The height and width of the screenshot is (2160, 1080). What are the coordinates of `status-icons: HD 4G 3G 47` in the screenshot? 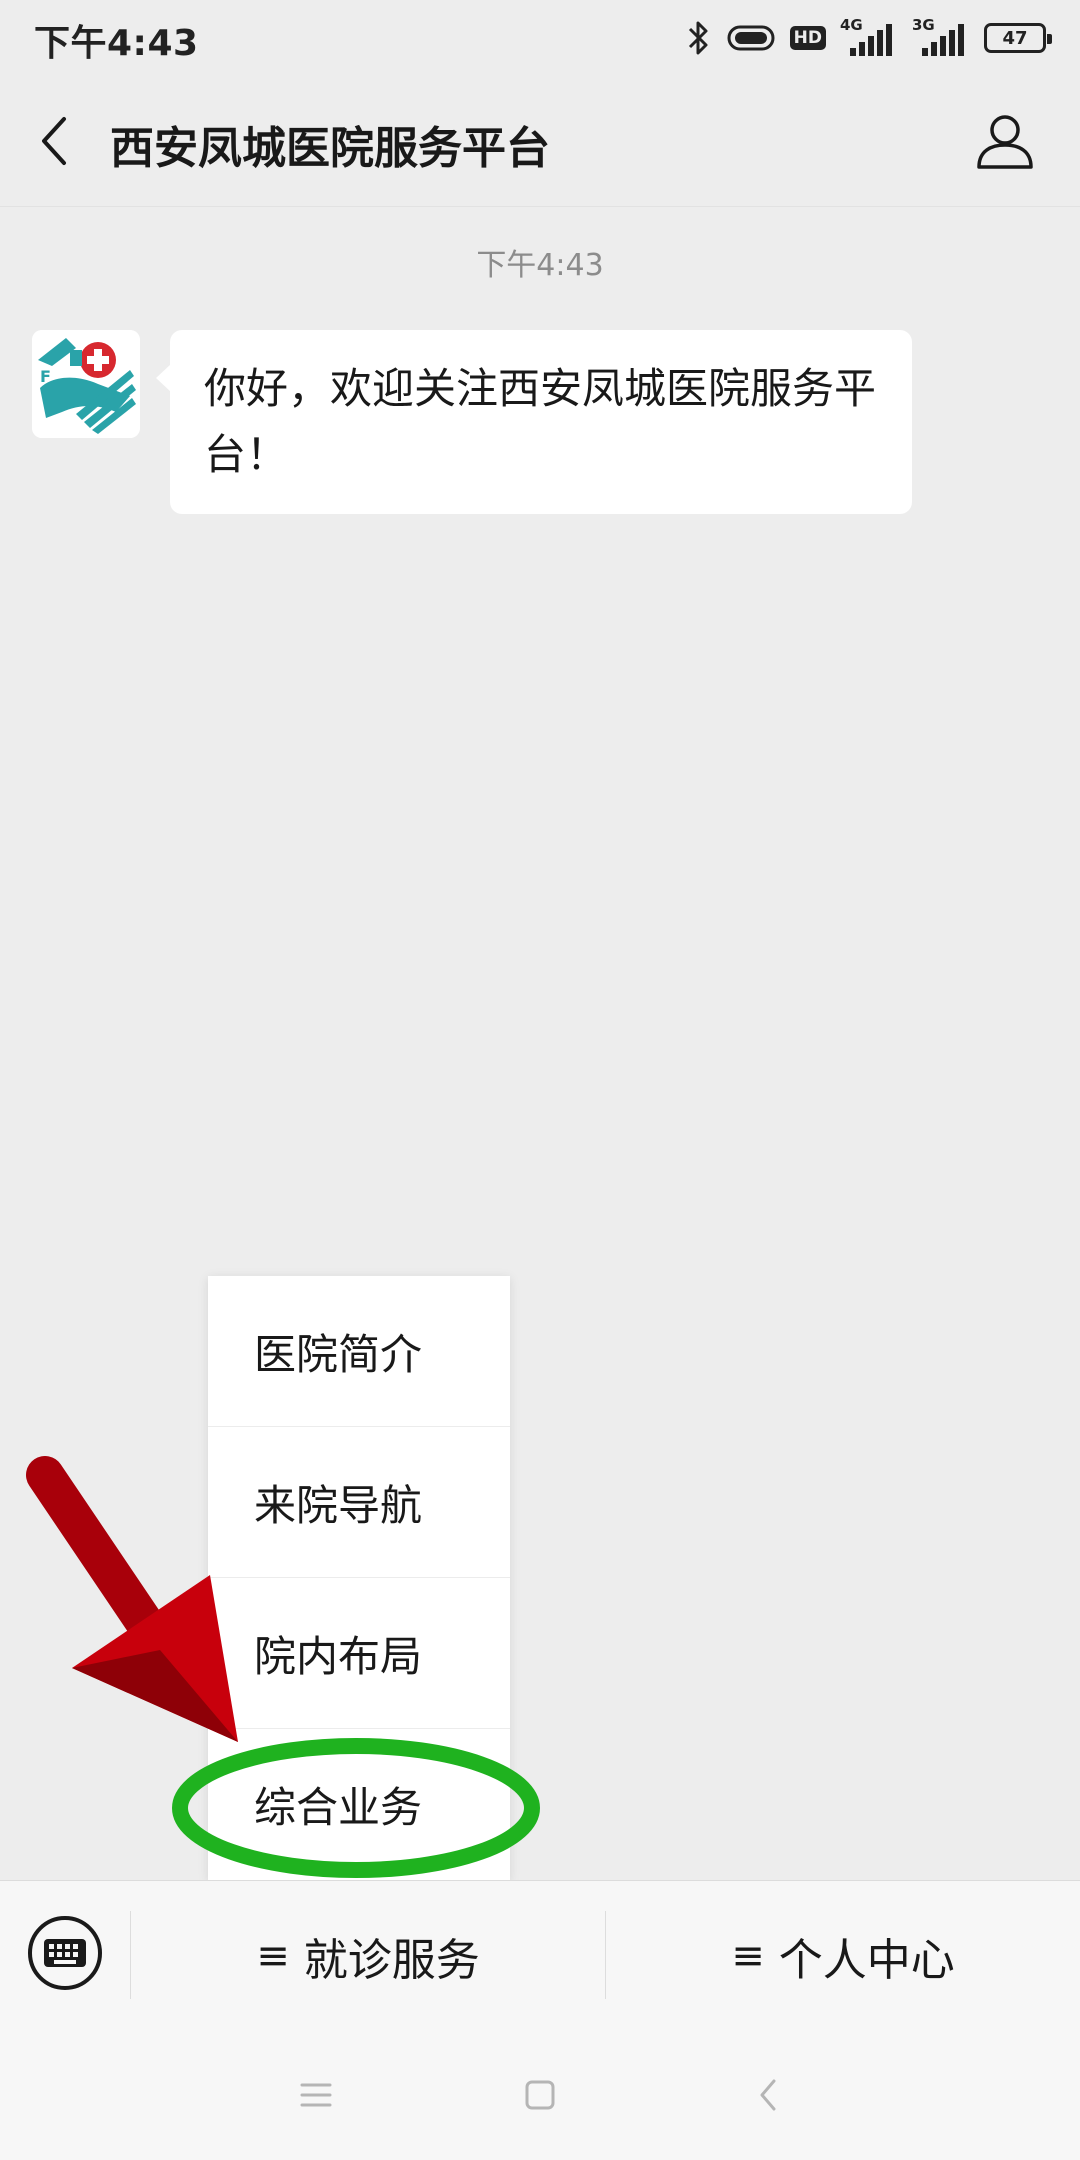 It's located at (869, 38).